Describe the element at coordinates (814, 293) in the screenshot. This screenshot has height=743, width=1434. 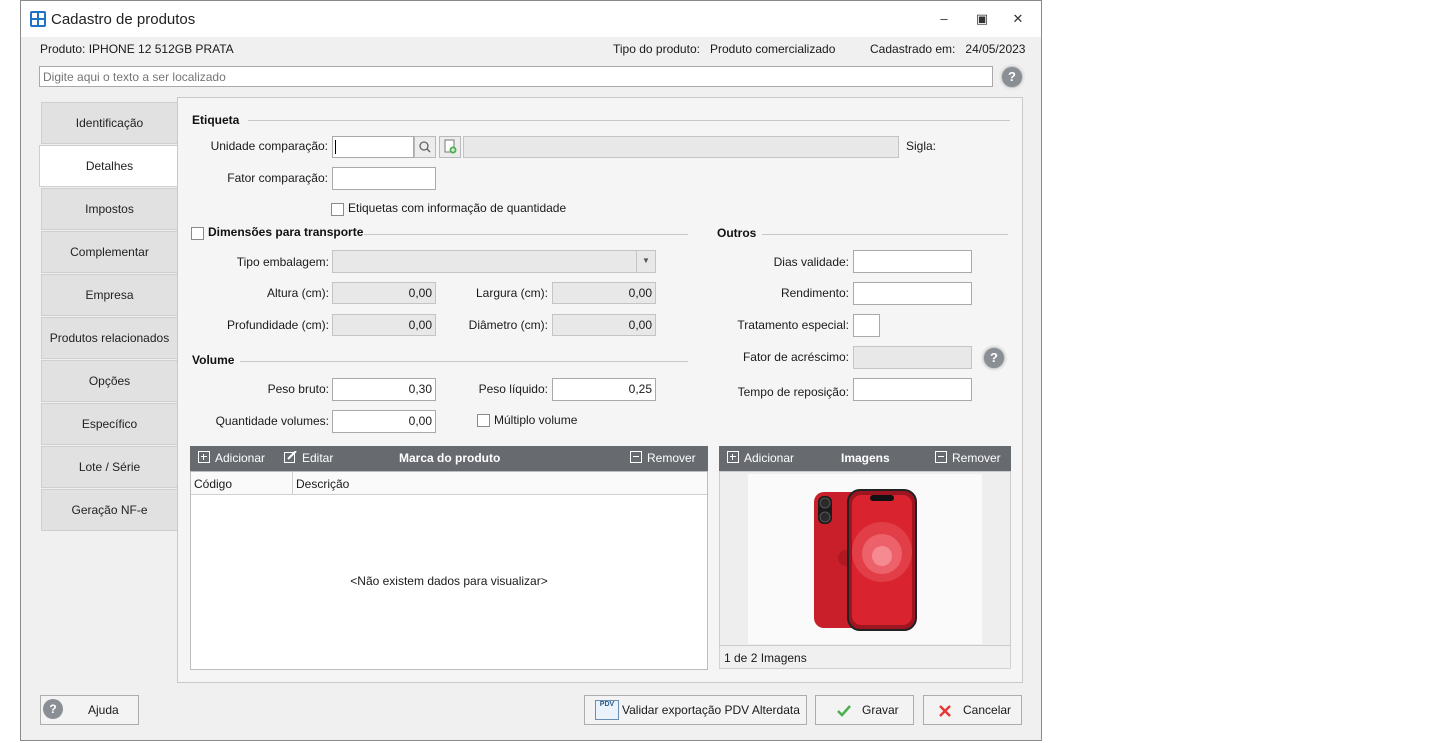
I see `rendimento-label: Rendimento:` at that location.